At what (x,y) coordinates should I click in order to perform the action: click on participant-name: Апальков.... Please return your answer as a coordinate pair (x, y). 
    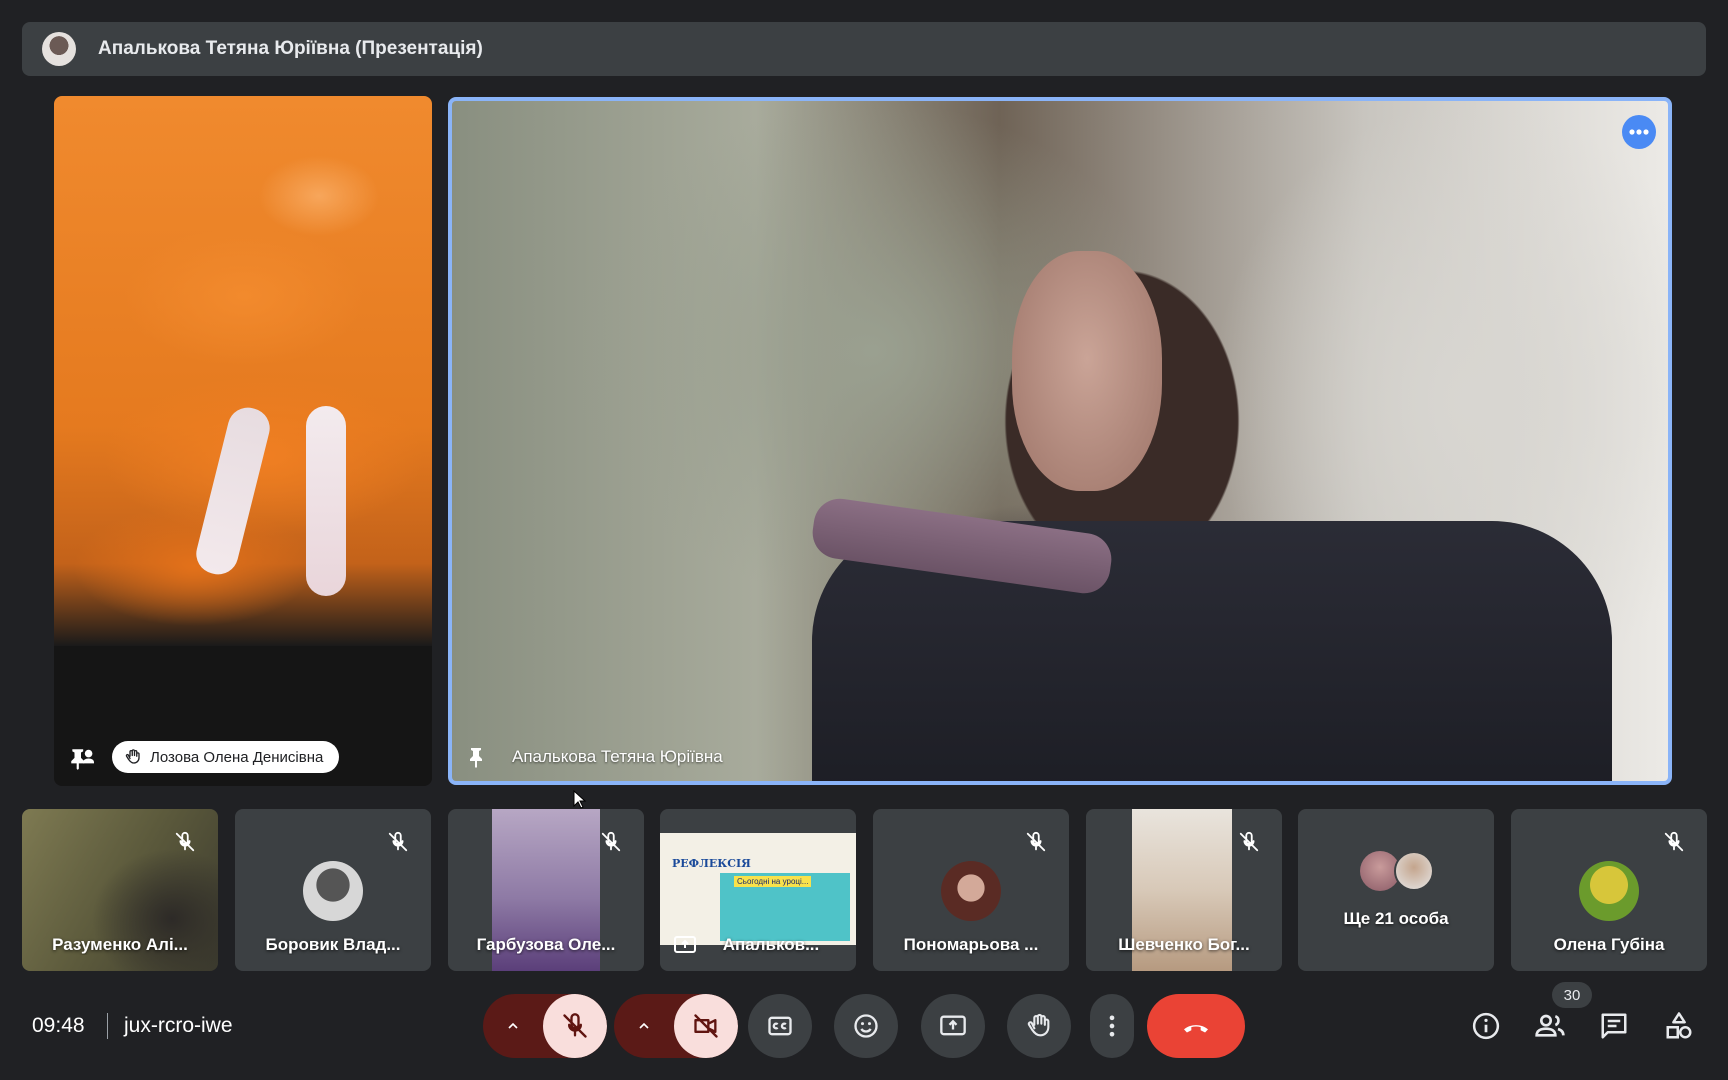
    Looking at the image, I should click on (771, 944).